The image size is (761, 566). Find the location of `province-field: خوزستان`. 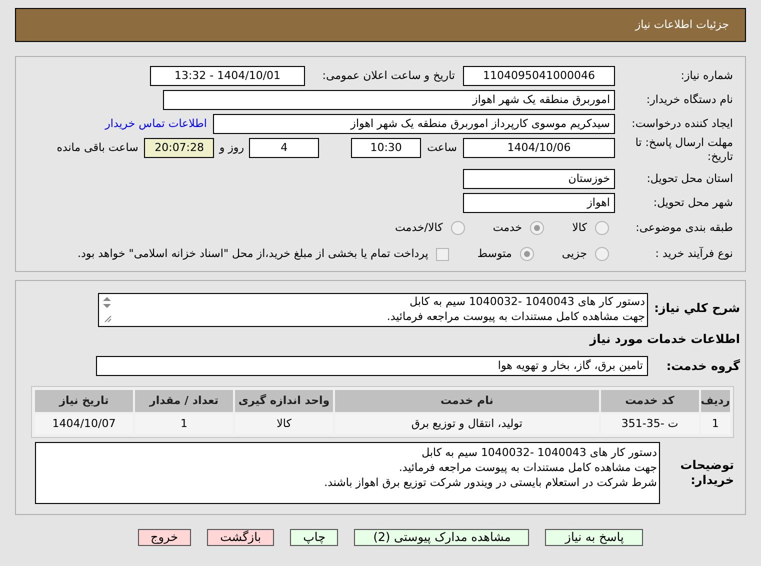

province-field: خوزستان is located at coordinates (539, 179).